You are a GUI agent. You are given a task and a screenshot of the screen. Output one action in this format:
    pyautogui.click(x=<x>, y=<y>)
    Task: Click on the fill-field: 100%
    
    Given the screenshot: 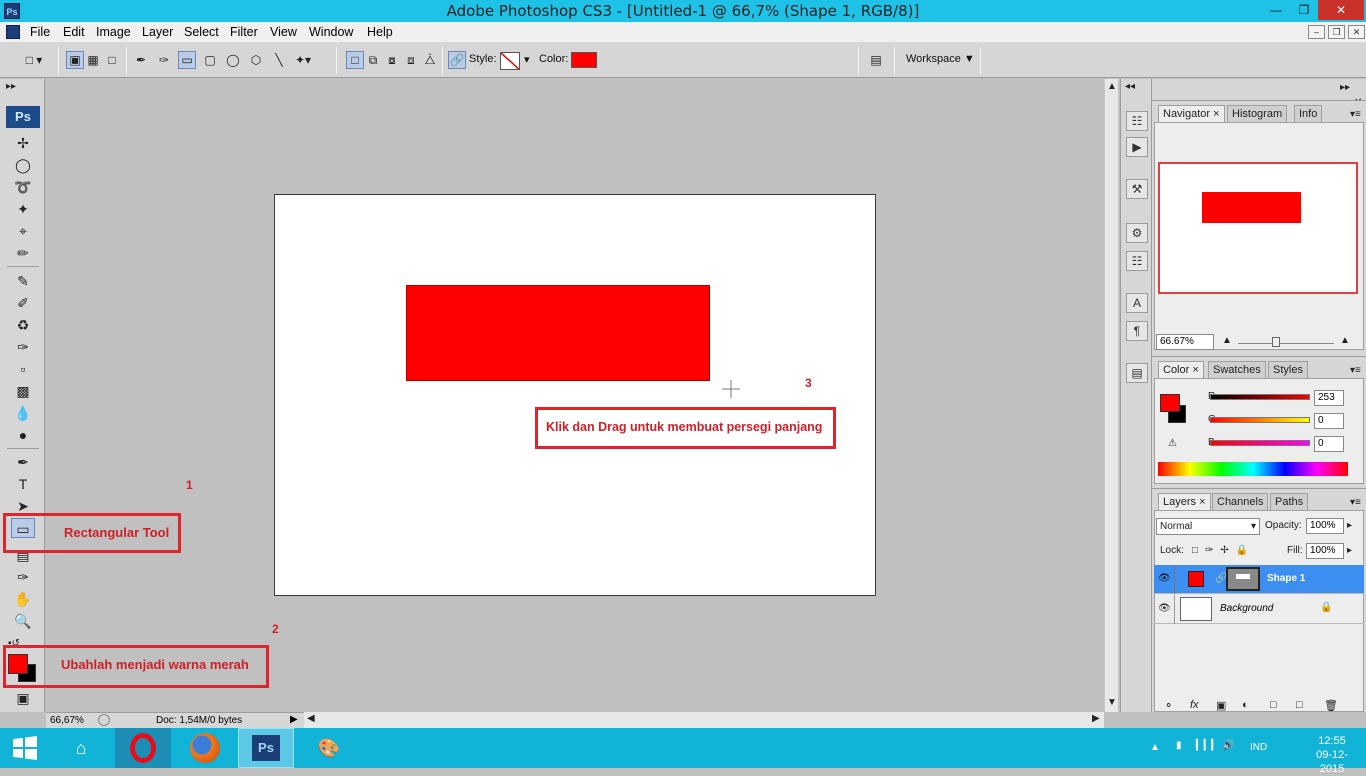 What is the action you would take?
    pyautogui.click(x=1325, y=551)
    